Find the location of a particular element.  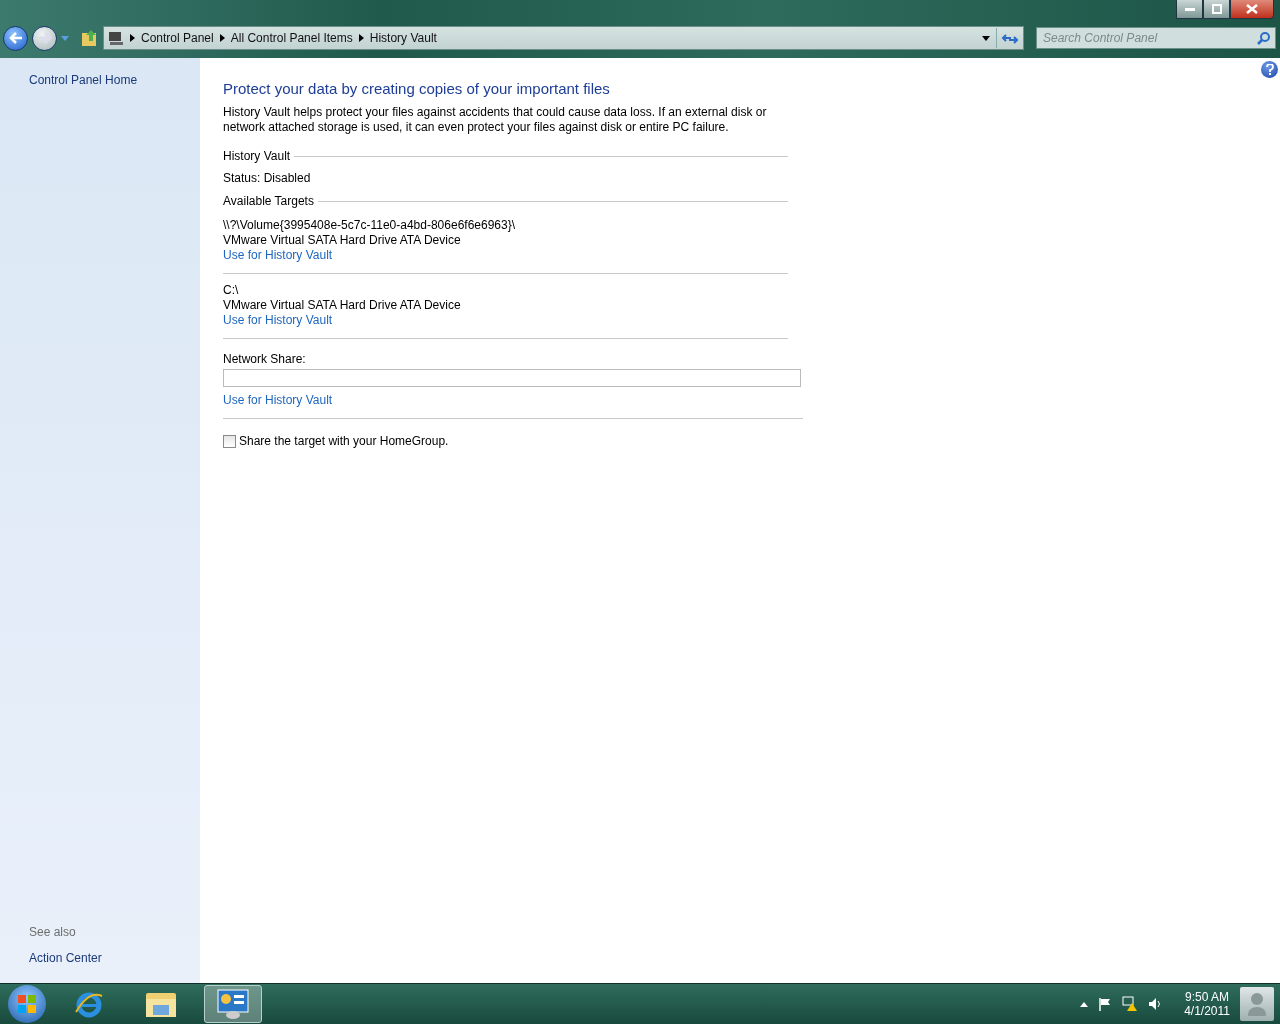

dropdown-icon is located at coordinates (986, 38).